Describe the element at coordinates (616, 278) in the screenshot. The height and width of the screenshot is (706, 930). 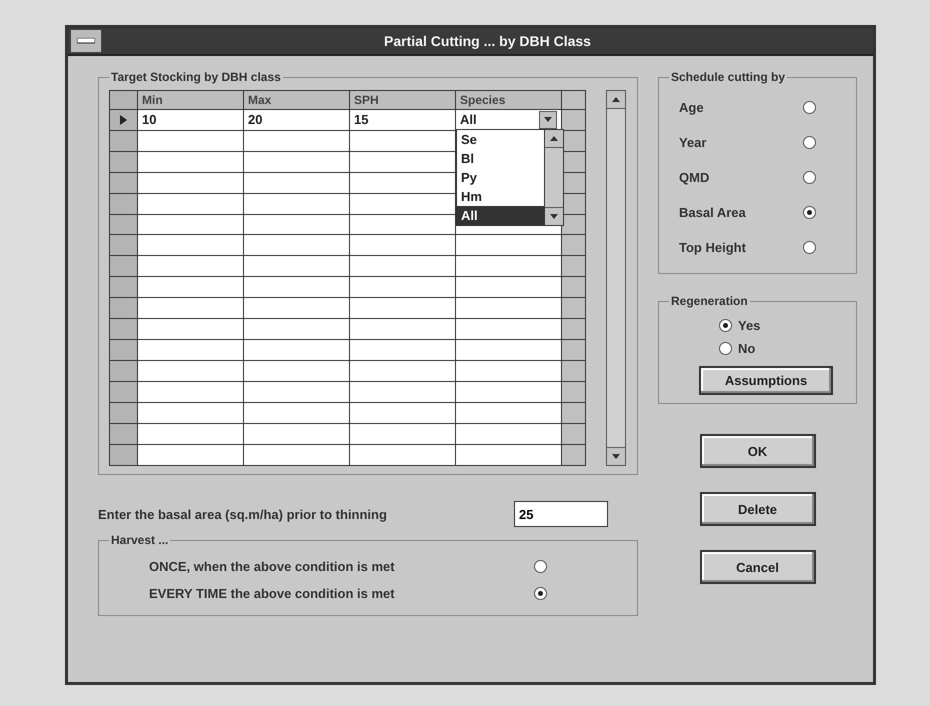
I see `grid-scrollbar` at that location.